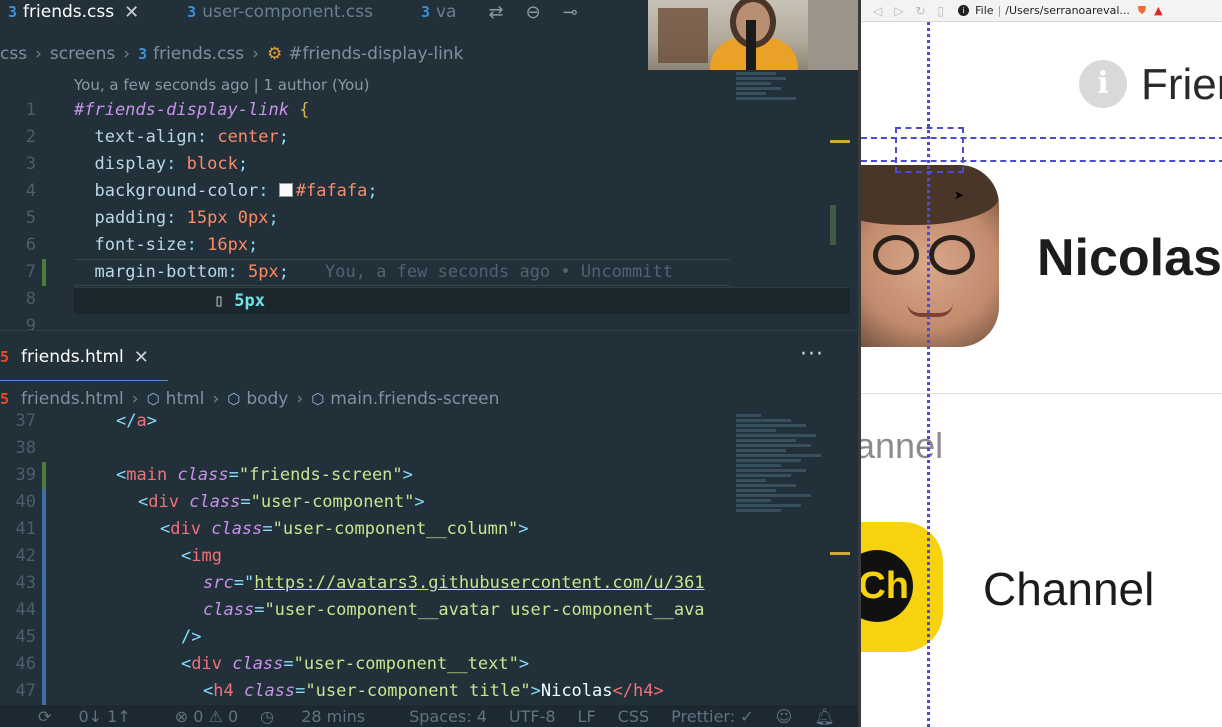 Image resolution: width=1222 pixels, height=727 pixels. I want to click on color-swatch, so click(285, 190).